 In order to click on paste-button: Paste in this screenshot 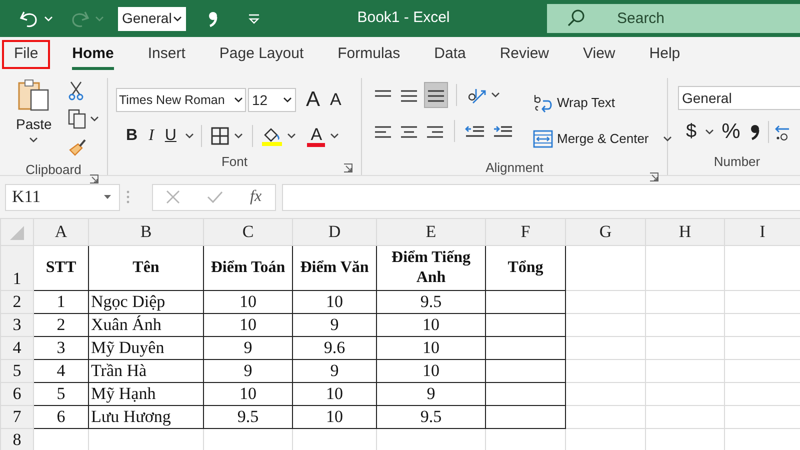, I will do `click(34, 115)`.